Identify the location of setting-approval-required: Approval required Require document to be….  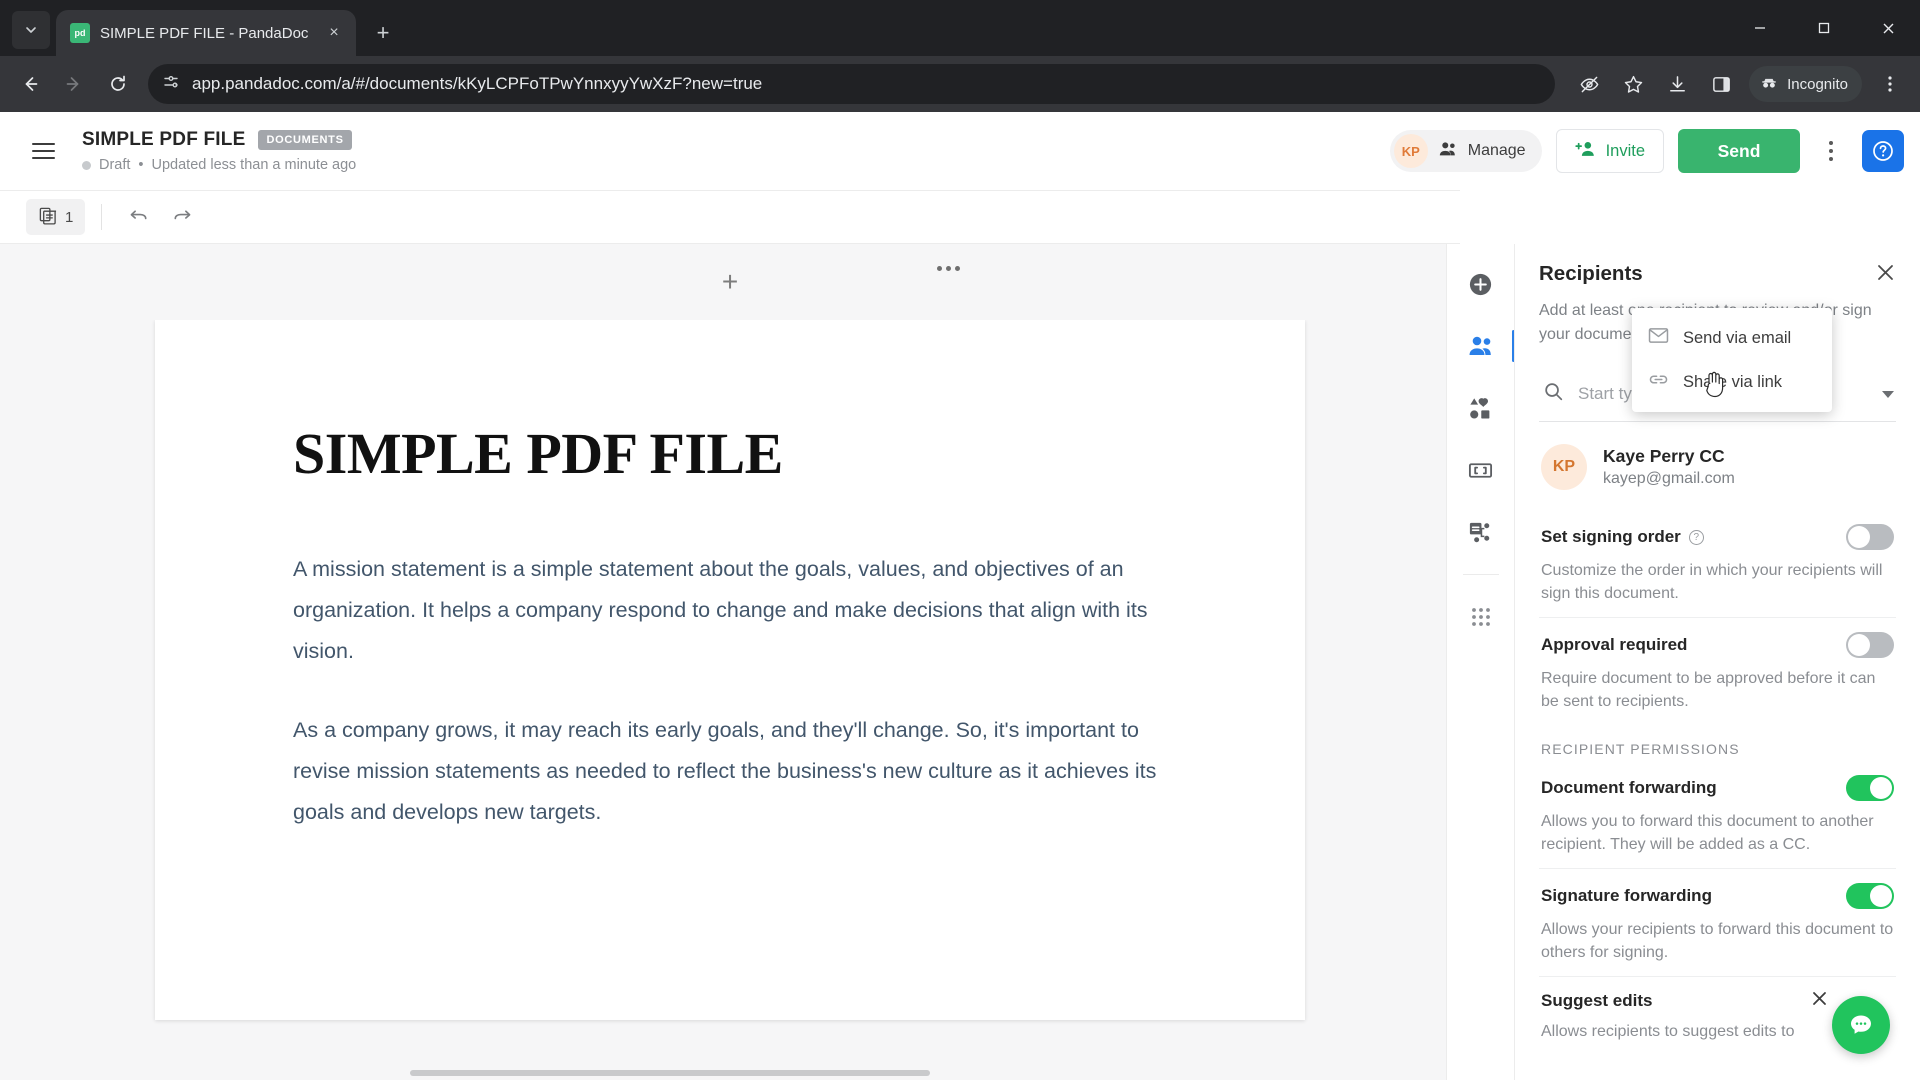
(1717, 671).